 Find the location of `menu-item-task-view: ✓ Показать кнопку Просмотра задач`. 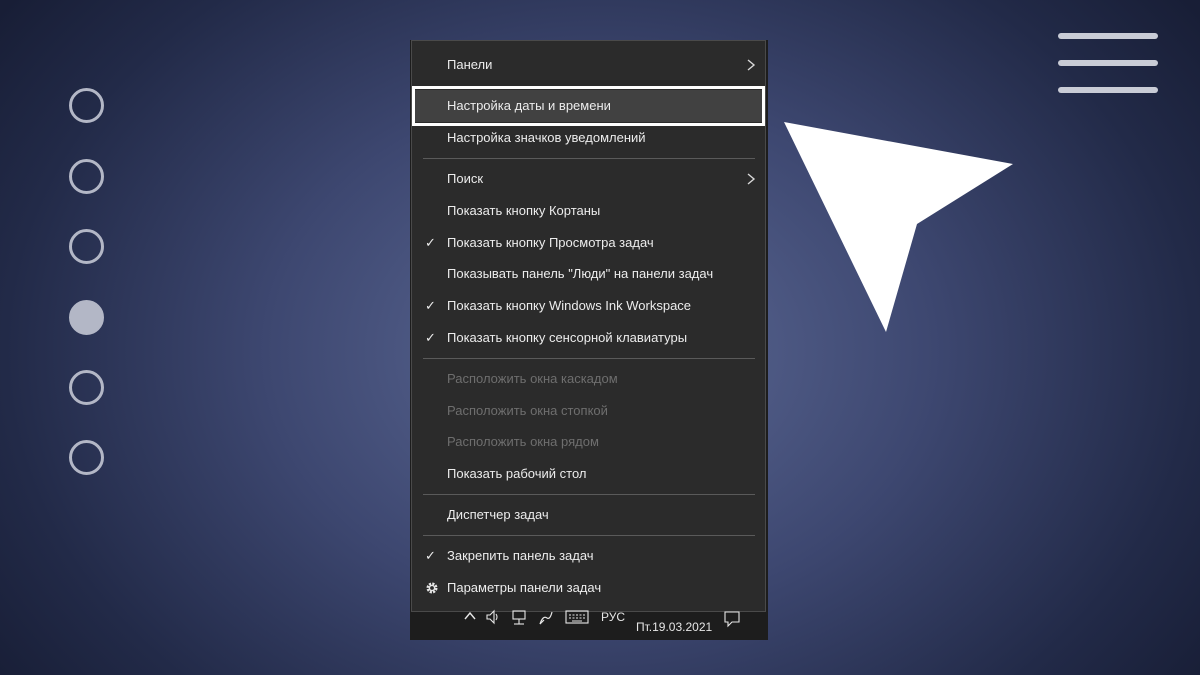

menu-item-task-view: ✓ Показать кнопку Просмотра задач is located at coordinates (588, 243).